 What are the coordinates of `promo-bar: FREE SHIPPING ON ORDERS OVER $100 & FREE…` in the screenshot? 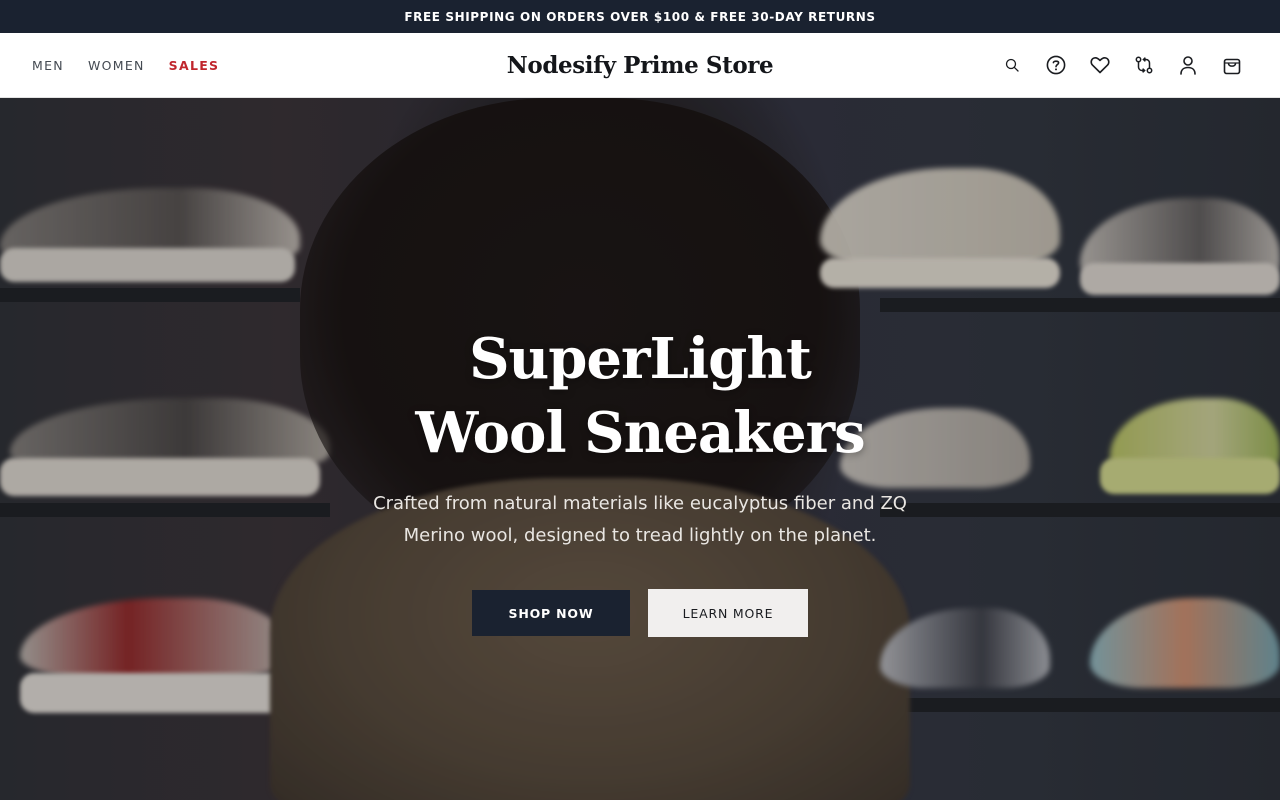 It's located at (640, 16).